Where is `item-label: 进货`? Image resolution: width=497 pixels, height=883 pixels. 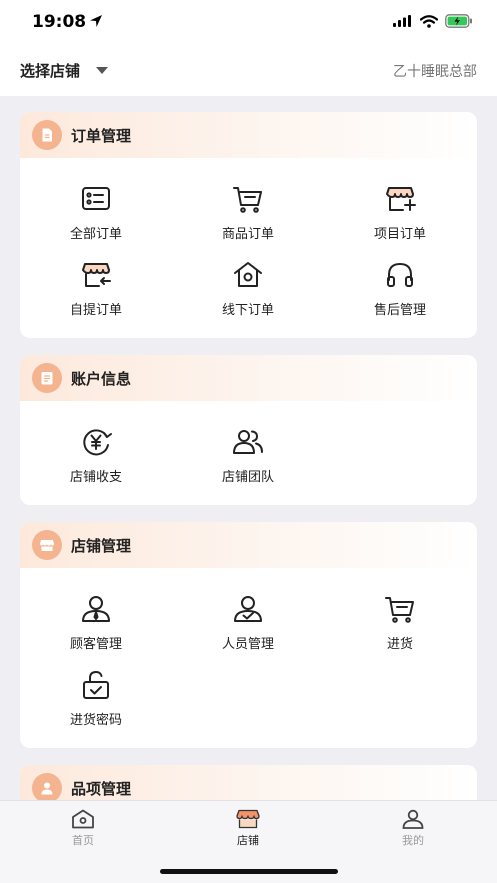
item-label: 进货 is located at coordinates (399, 644).